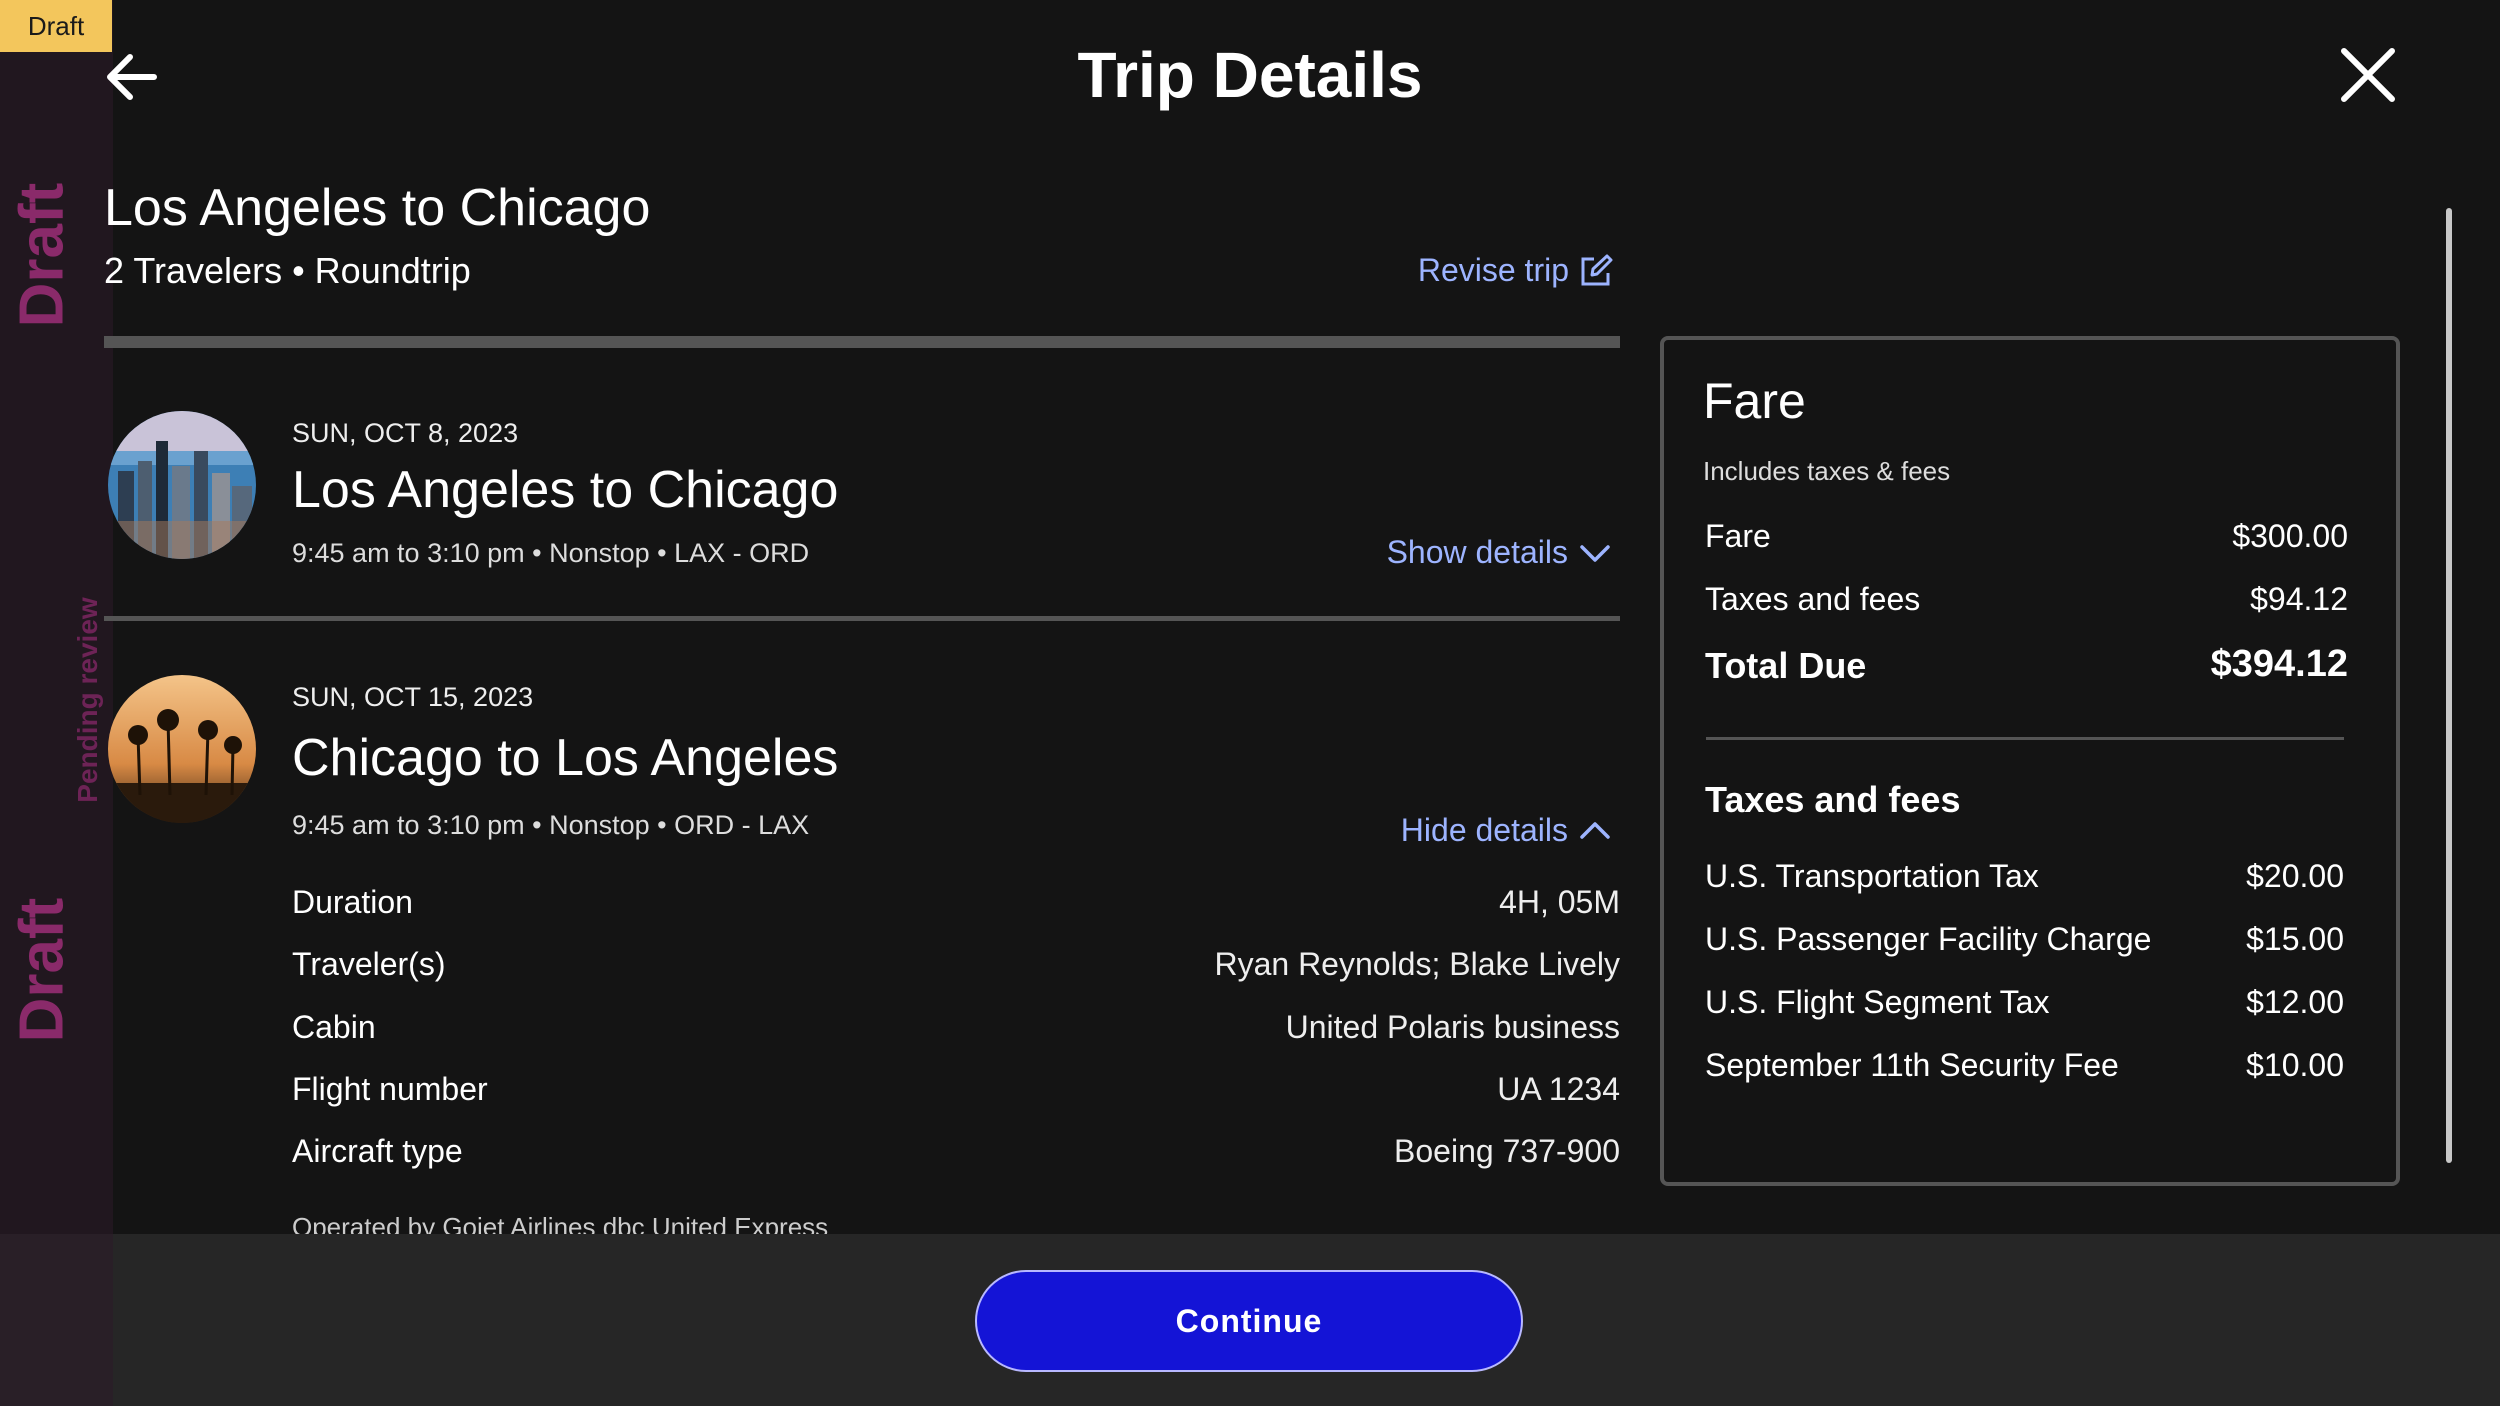  What do you see at coordinates (551, 553) in the screenshot?
I see `leg-meta: 9:45 am to 3:10 pm • Nonstop • LAX - ORD` at bounding box center [551, 553].